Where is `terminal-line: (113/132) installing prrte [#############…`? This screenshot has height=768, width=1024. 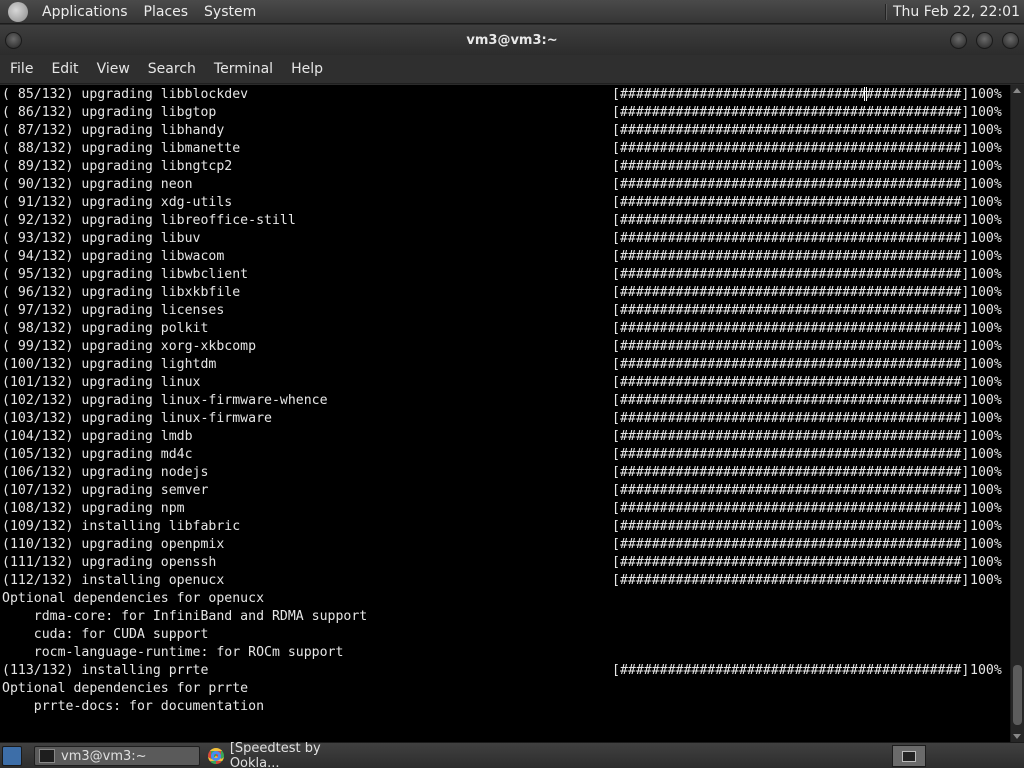
terminal-line: (113/132) installing prrte [#############… is located at coordinates (505, 671).